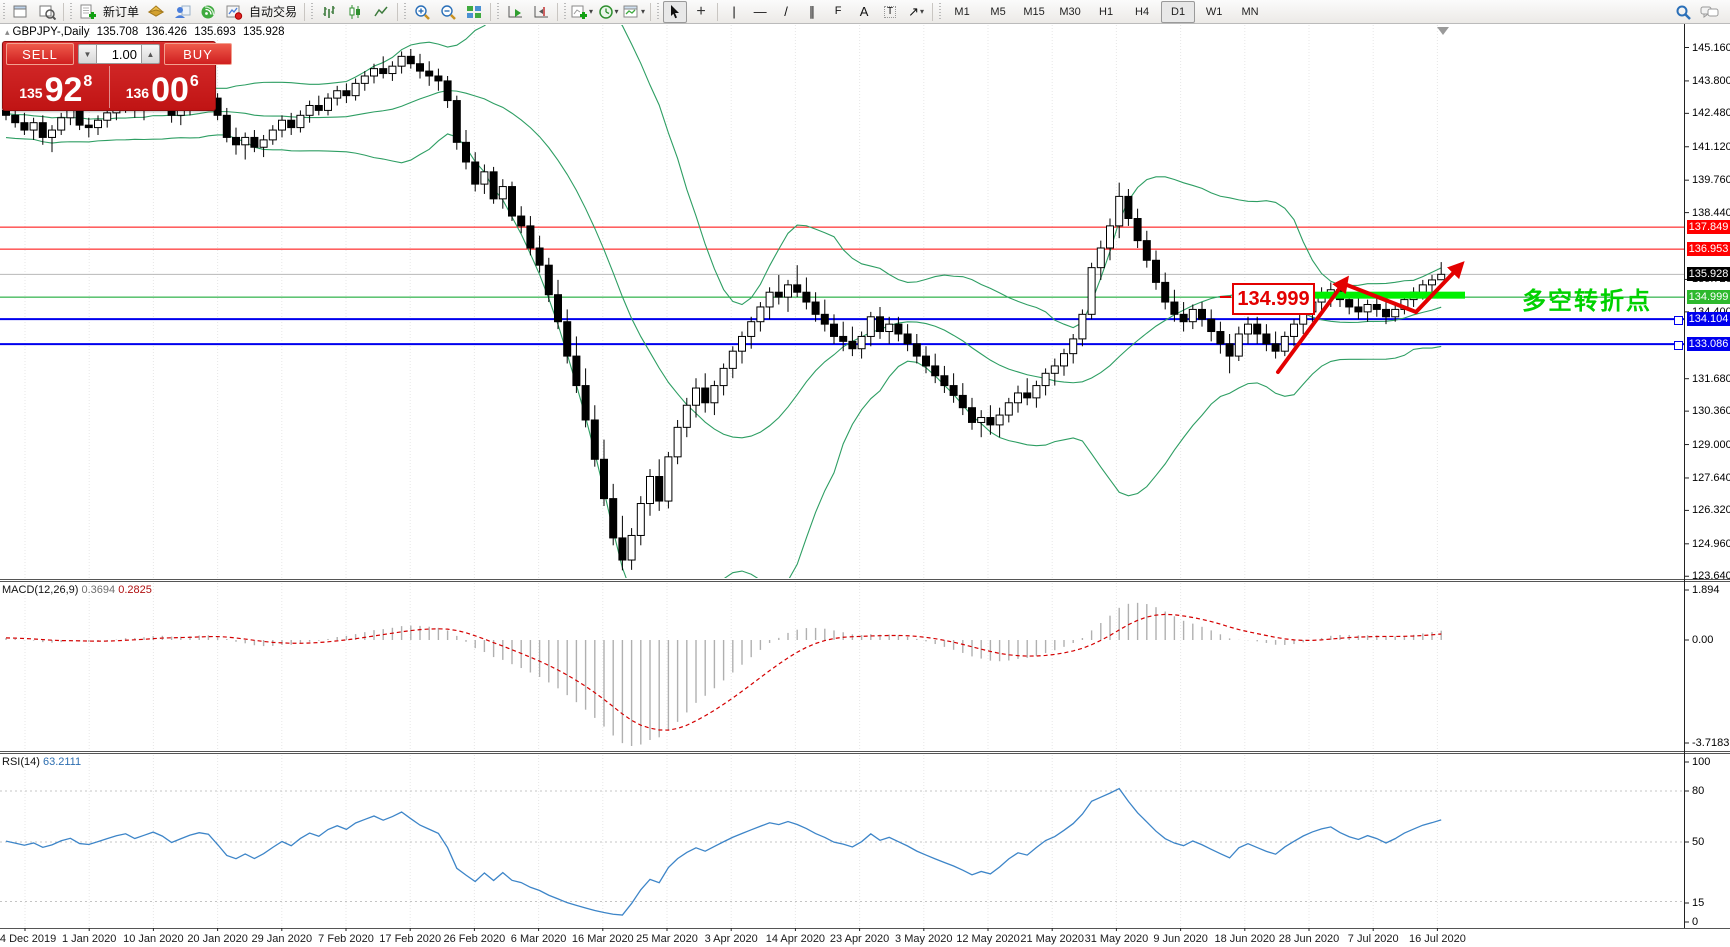 This screenshot has width=1730, height=947. What do you see at coordinates (51, 32) in the screenshot?
I see `symbol-period: GBPJPY-,Daily` at bounding box center [51, 32].